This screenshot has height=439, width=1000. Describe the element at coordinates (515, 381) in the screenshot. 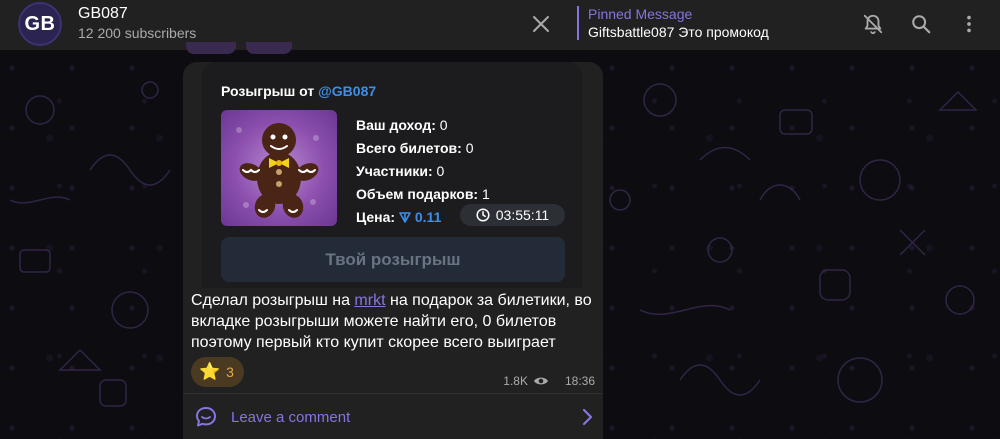

I see `view-count: 1.8K` at that location.